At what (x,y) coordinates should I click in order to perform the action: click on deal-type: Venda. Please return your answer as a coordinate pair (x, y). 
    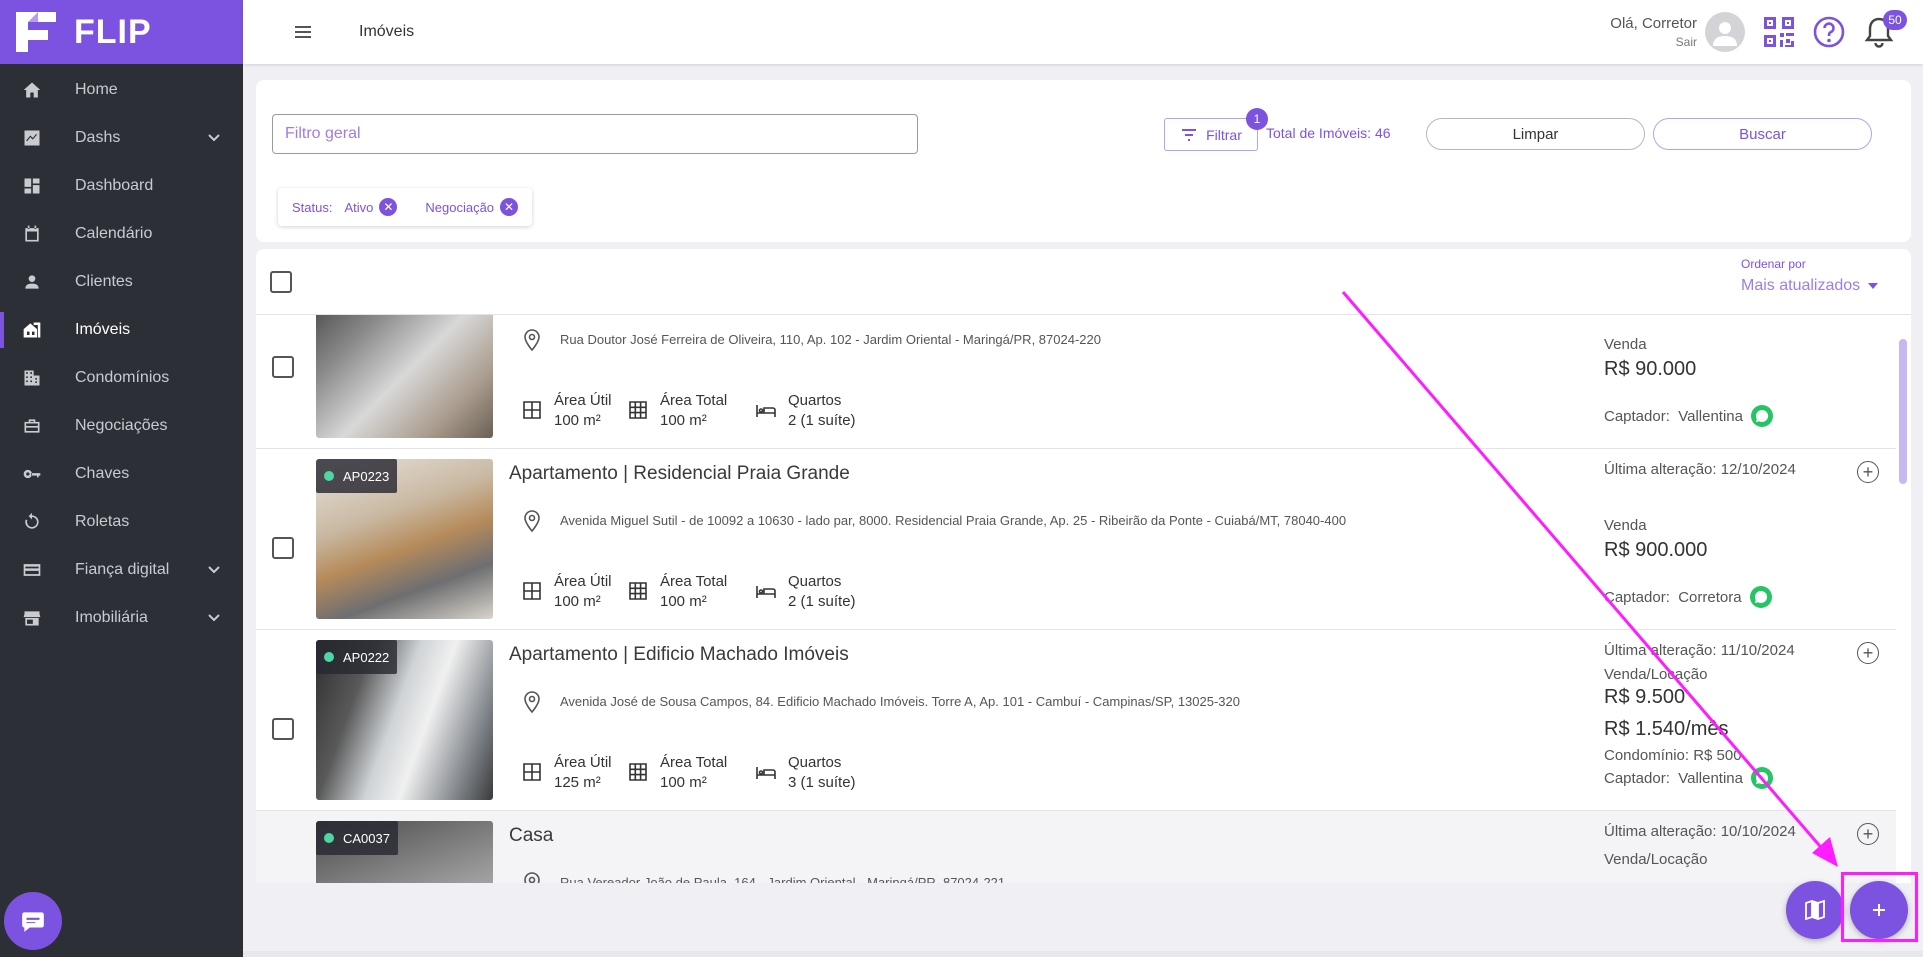
    Looking at the image, I should click on (1625, 525).